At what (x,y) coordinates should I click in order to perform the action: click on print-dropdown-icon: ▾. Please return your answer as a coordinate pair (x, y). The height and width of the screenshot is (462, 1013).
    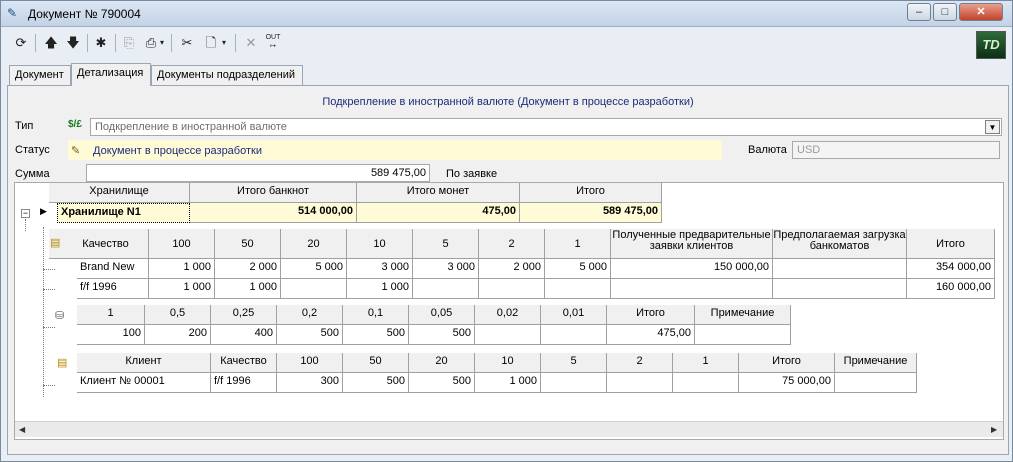
    Looking at the image, I should click on (162, 43).